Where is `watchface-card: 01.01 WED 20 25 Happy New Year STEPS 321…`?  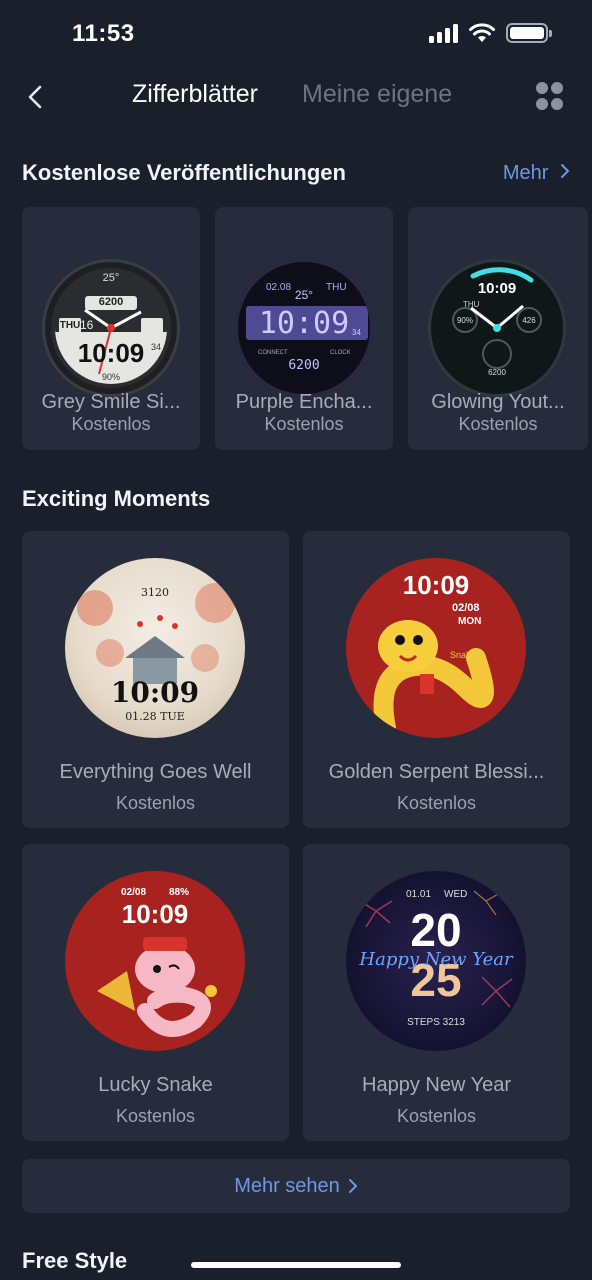 watchface-card: 01.01 WED 20 25 Happy New Year STEPS 321… is located at coordinates (436, 992).